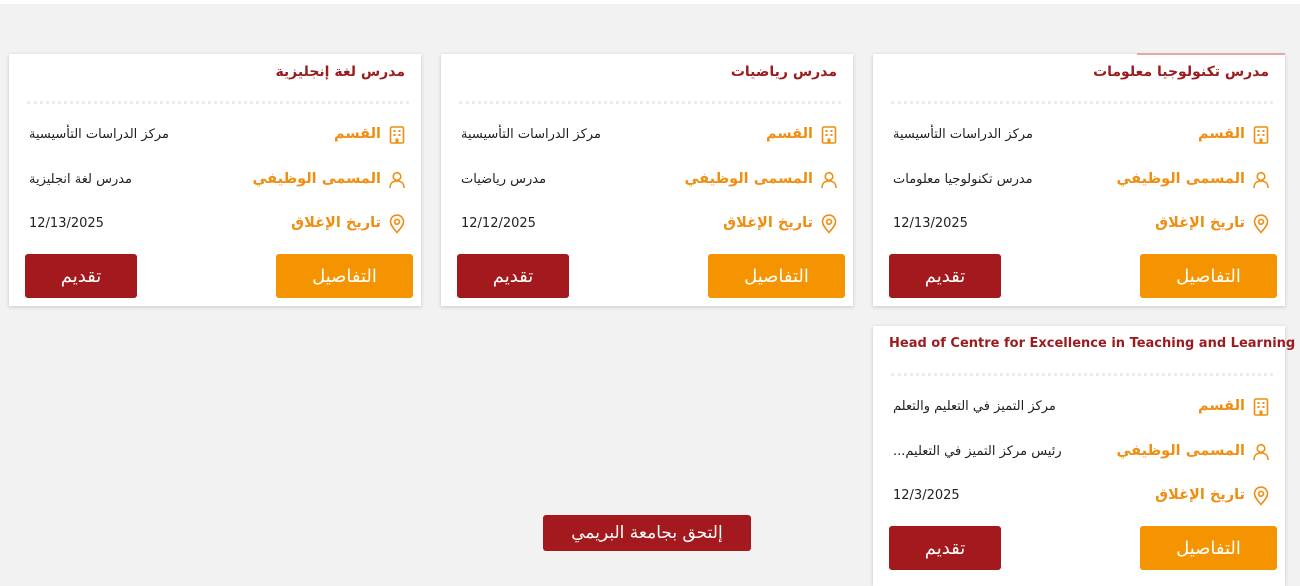 The image size is (1300, 586). Describe the element at coordinates (1079, 408) in the screenshot. I see `department-row: القسم مركز التميز في التعليم والتعلم` at that location.